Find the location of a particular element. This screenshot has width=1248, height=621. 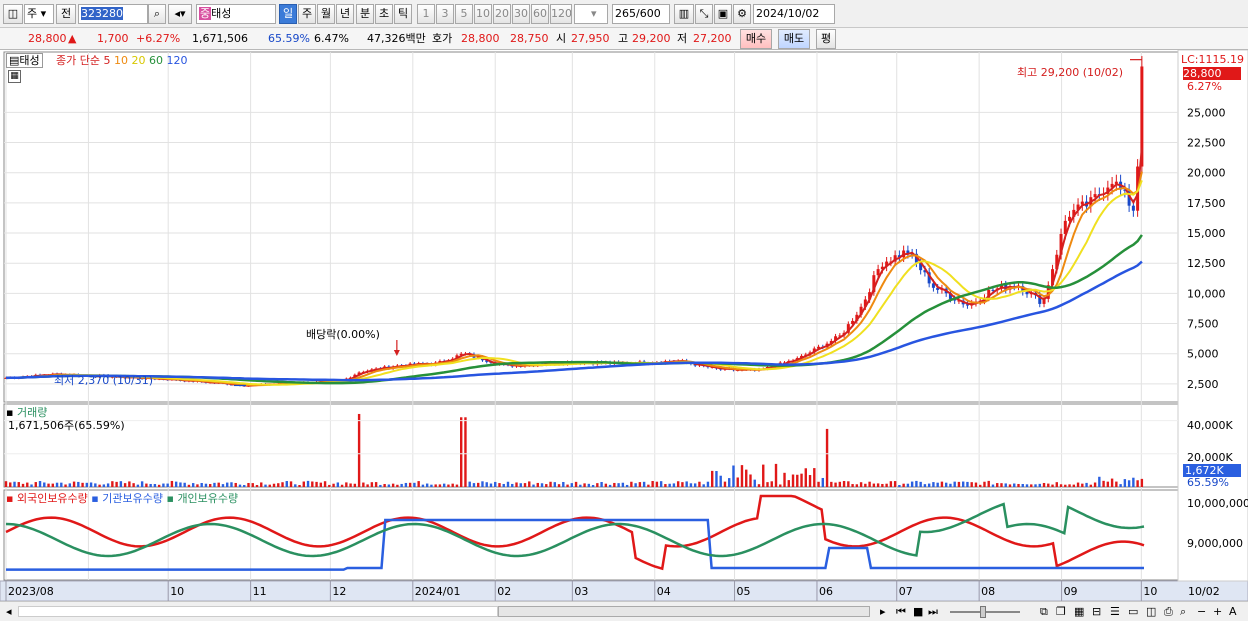

layout-icon: ⧉ is located at coordinates (1044, 611).